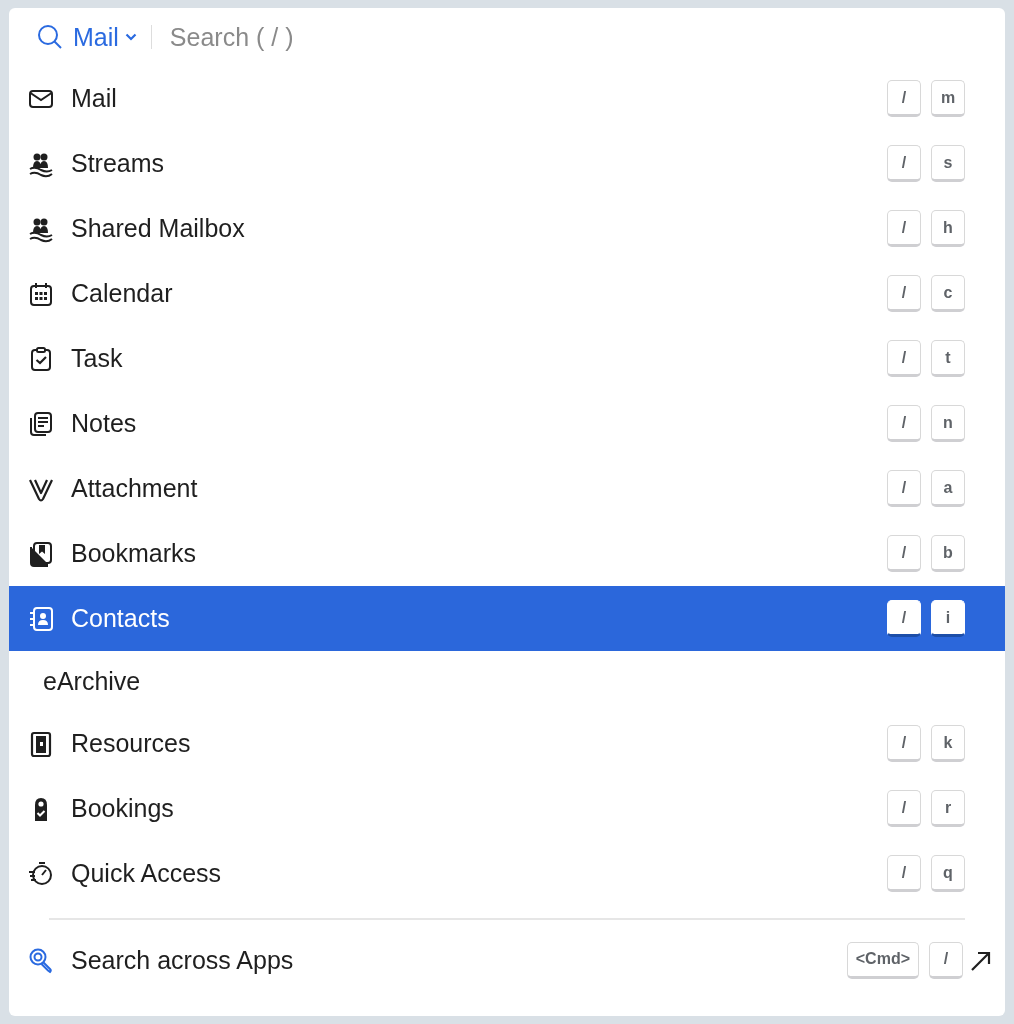  Describe the element at coordinates (507, 553) in the screenshot. I see `menu-item: Bookmarks / b` at that location.